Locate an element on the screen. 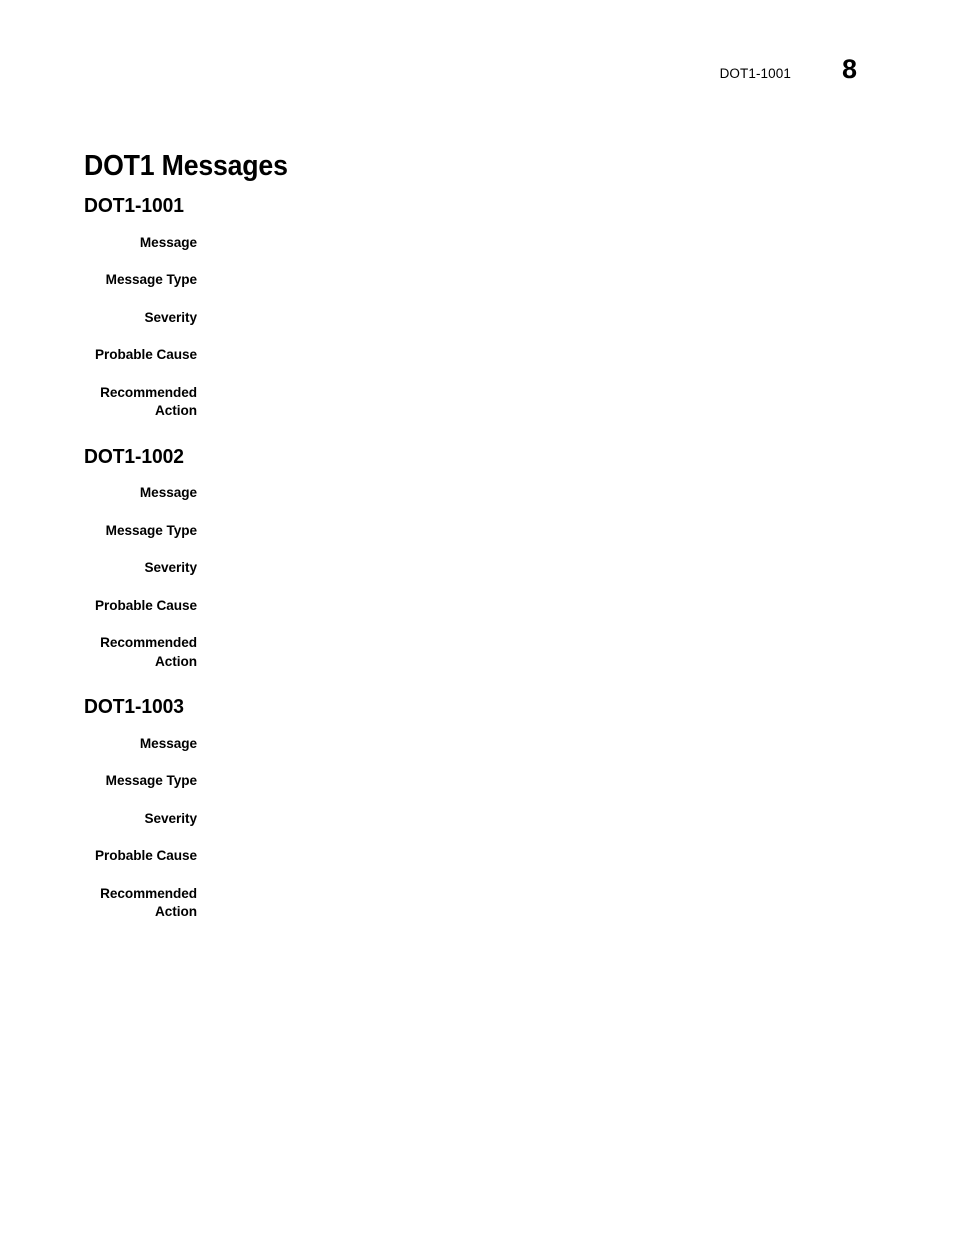 The image size is (954, 1235). section-heading: DOT1-1001 is located at coordinates (134, 205).